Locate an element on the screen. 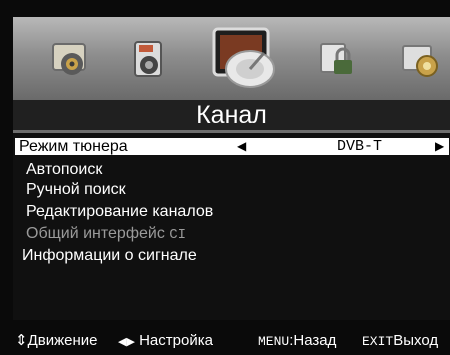 The width and height of the screenshot is (450, 355). hint-move-label: Движение is located at coordinates (62, 340).